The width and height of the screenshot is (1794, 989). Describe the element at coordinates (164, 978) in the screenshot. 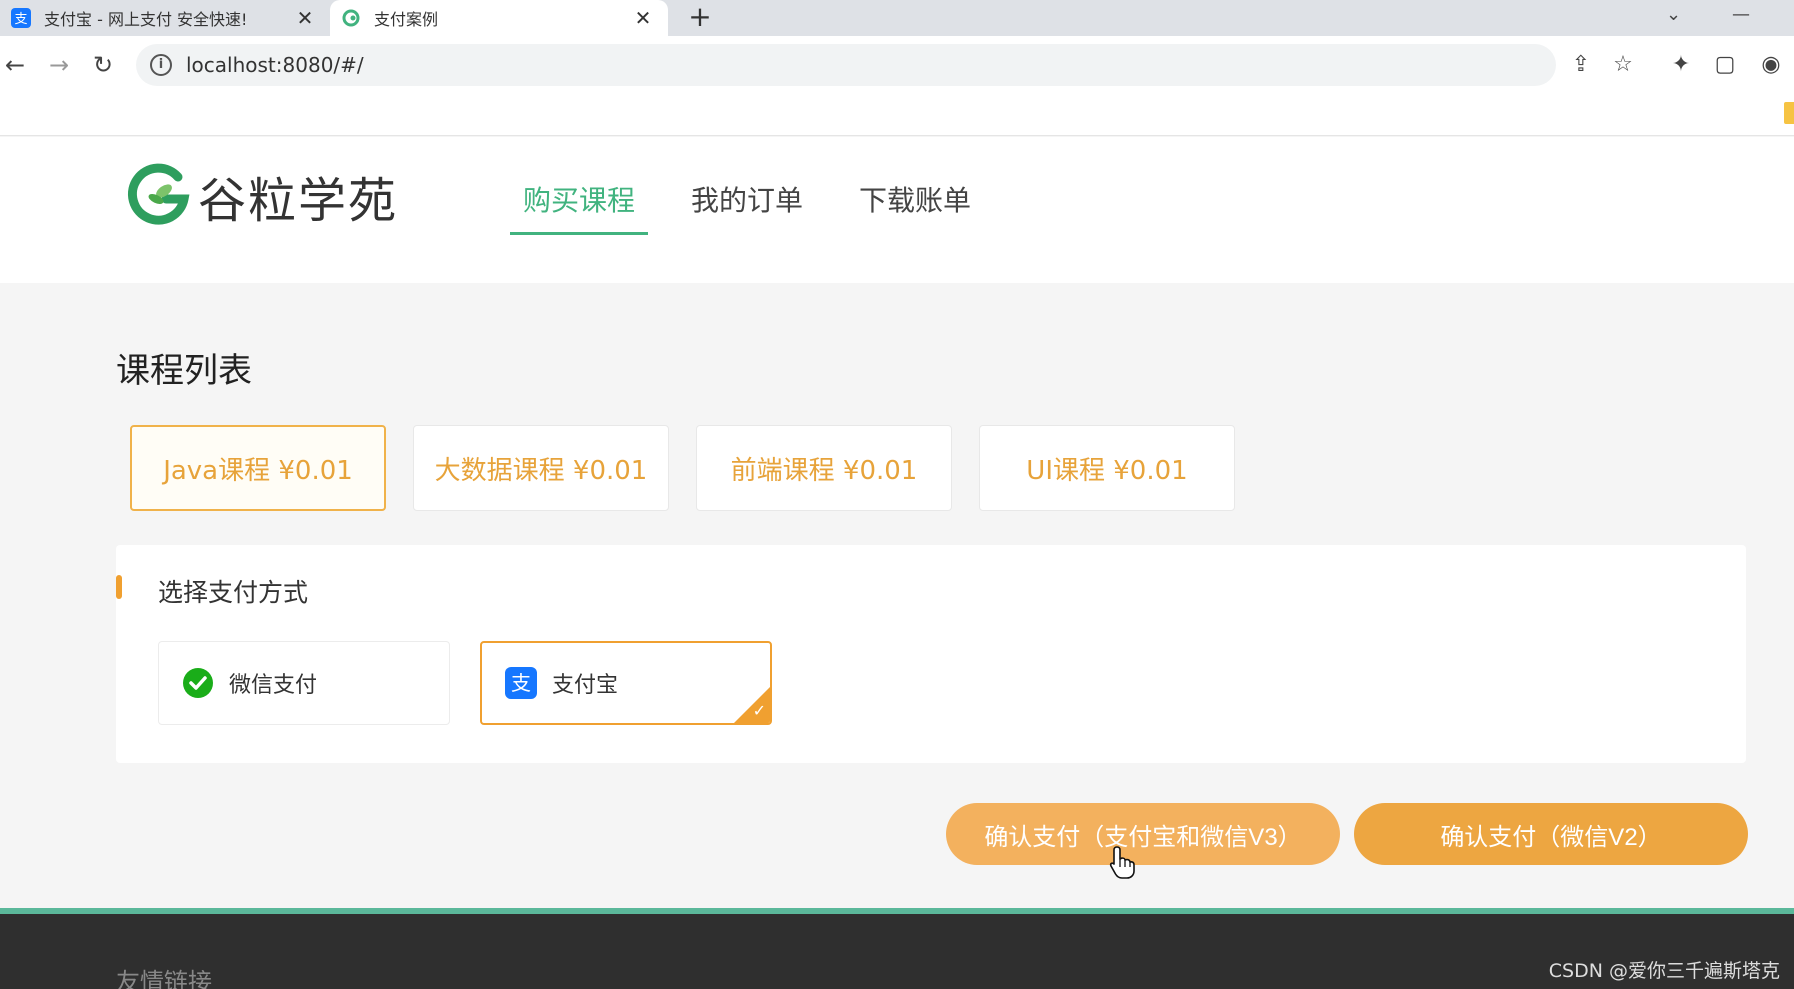

I see `footer-title: 友情链接` at that location.